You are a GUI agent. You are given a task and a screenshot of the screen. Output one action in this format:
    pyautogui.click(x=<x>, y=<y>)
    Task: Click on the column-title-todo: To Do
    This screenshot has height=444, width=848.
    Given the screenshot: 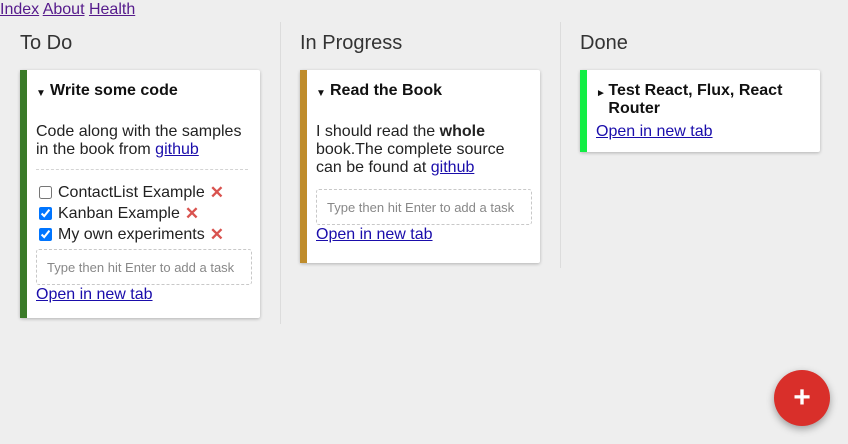 What is the action you would take?
    pyautogui.click(x=46, y=43)
    